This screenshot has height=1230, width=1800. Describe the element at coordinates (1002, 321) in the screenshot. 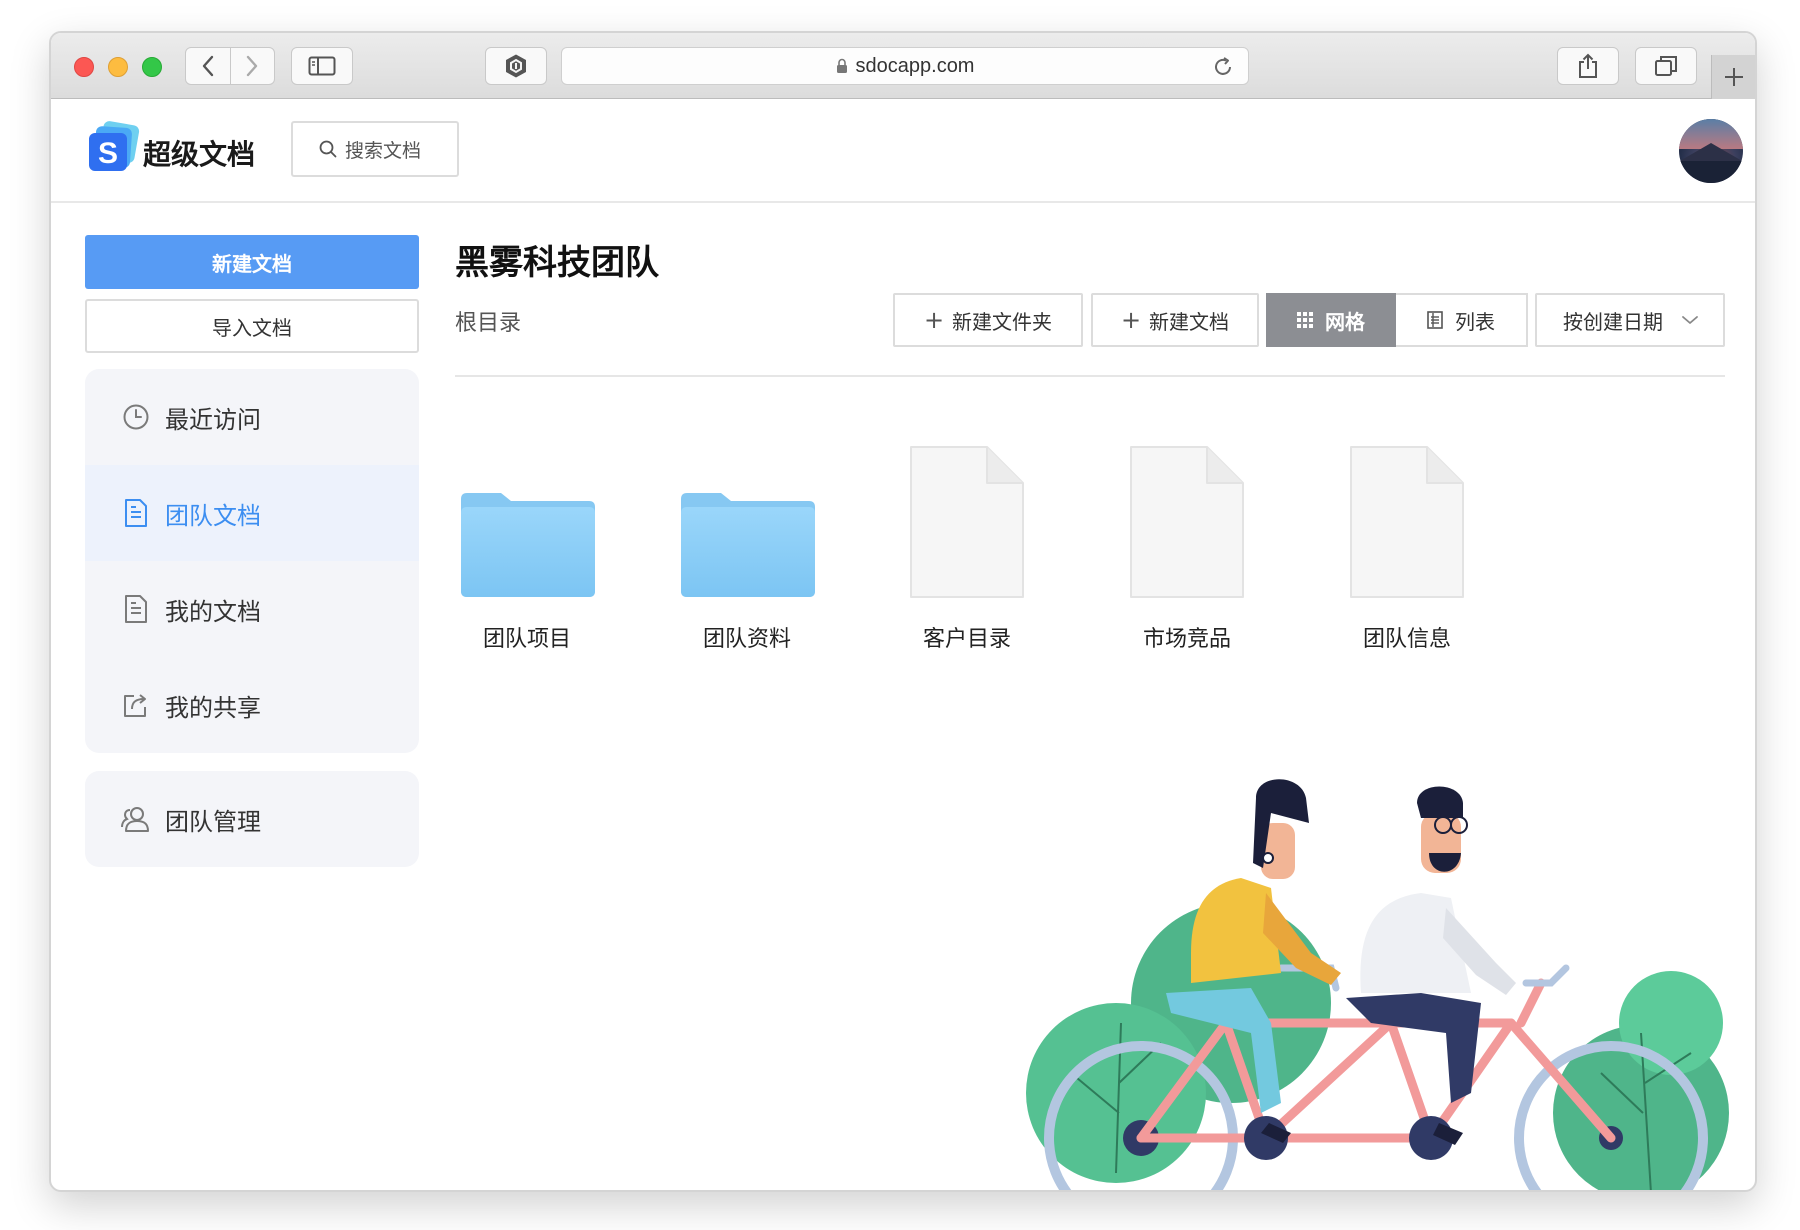

I see `new-folder-label: 新建文件夹` at that location.